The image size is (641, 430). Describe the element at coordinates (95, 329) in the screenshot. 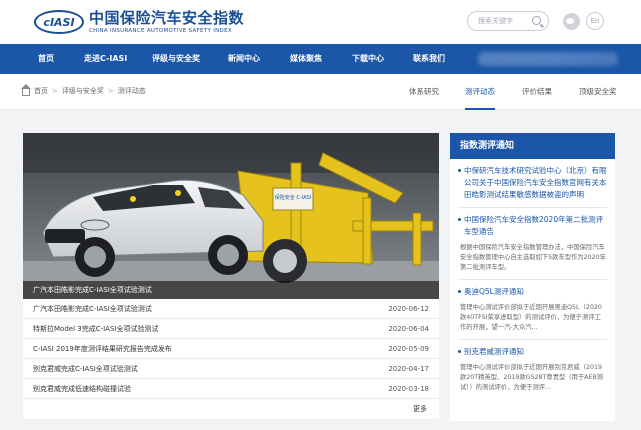

I see `news-title: 特斯拉Model 3完成C-IASI全项试验测试` at that location.